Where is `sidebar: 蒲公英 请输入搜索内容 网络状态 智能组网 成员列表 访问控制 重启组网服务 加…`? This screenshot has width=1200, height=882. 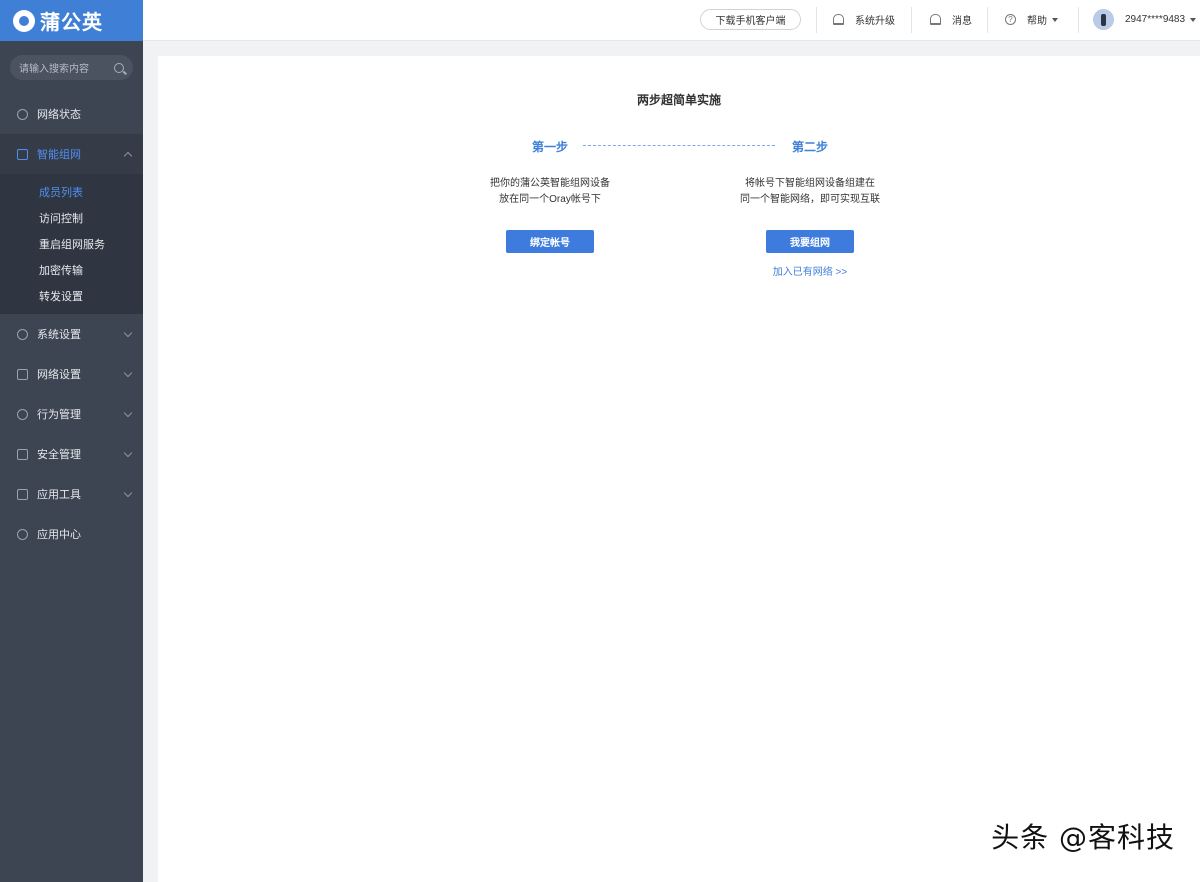
sidebar: 蒲公英 请输入搜索内容 网络状态 智能组网 成员列表 访问控制 重启组网服务 加… is located at coordinates (71, 441).